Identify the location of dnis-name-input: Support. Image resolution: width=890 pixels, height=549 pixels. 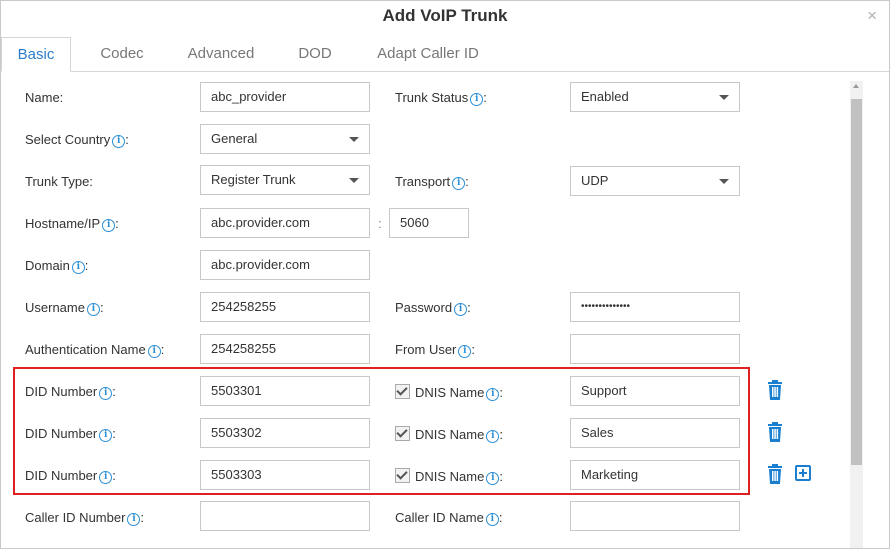
(655, 391).